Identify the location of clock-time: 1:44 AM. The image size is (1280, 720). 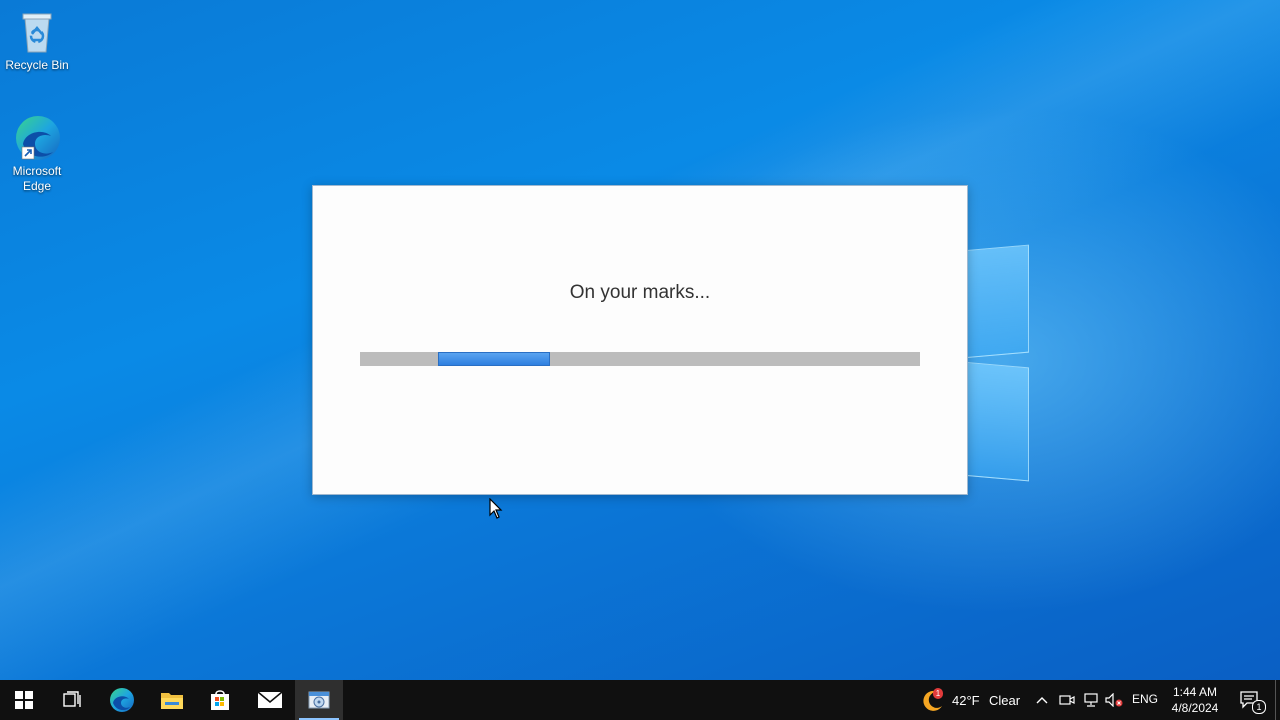
(1195, 692).